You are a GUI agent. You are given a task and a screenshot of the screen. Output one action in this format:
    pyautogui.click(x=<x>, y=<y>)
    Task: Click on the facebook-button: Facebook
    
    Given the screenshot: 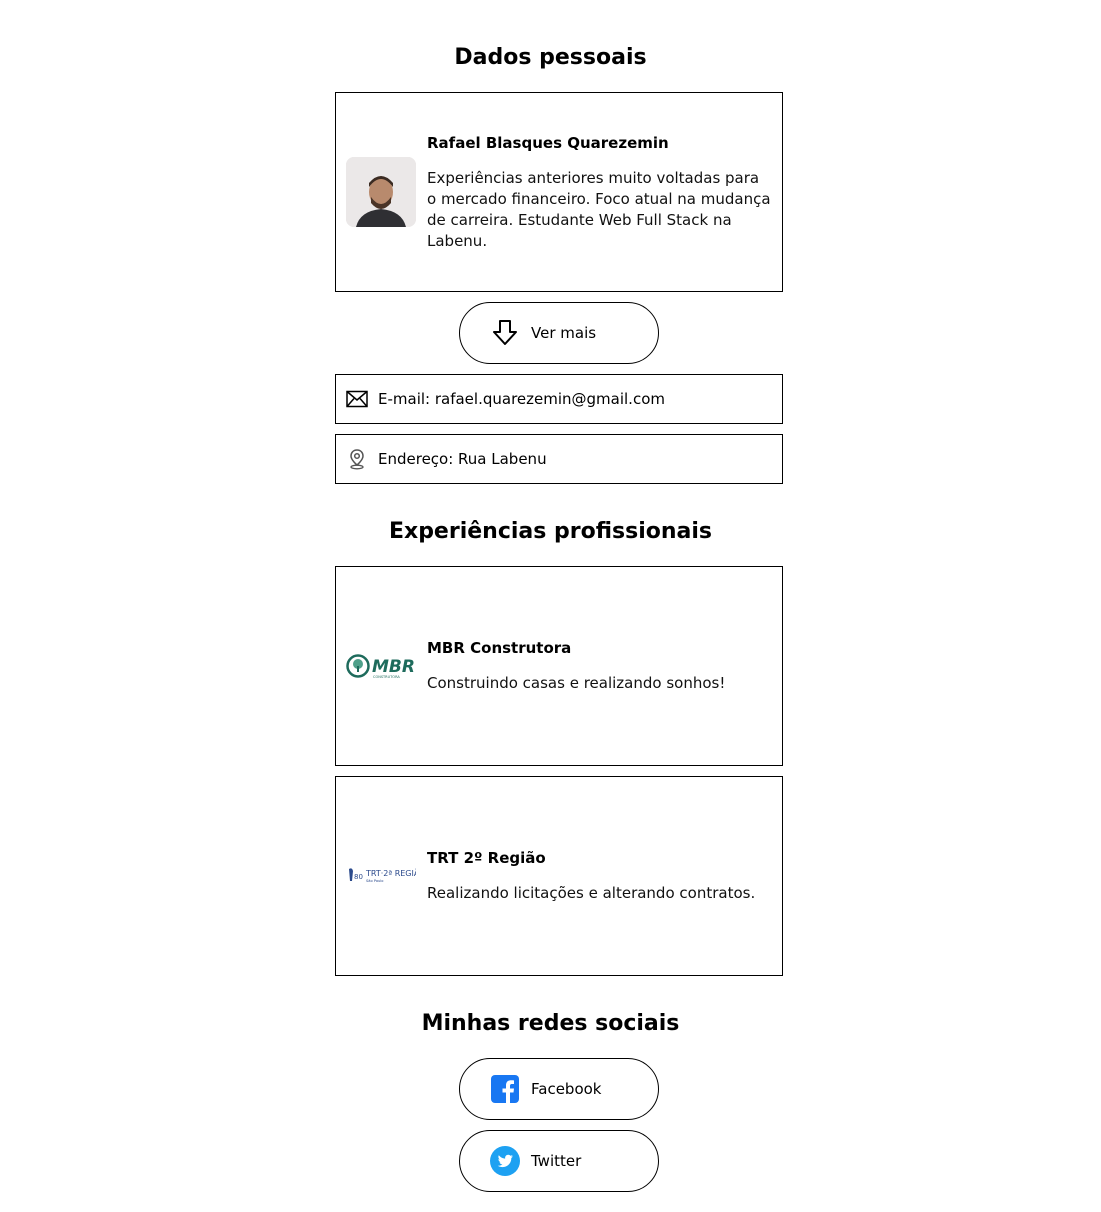 What is the action you would take?
    pyautogui.click(x=559, y=1089)
    